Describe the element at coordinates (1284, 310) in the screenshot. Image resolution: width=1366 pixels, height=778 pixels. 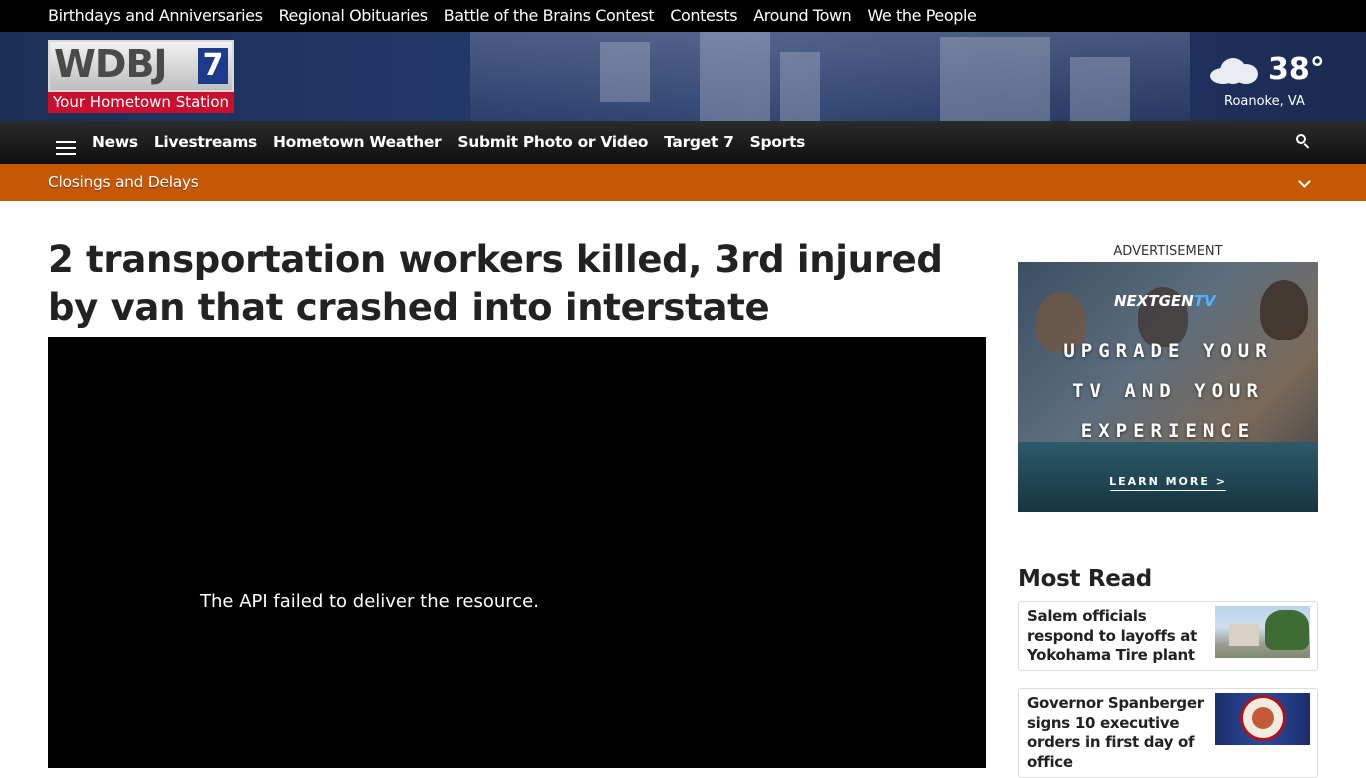
I see `ad-person-image` at that location.